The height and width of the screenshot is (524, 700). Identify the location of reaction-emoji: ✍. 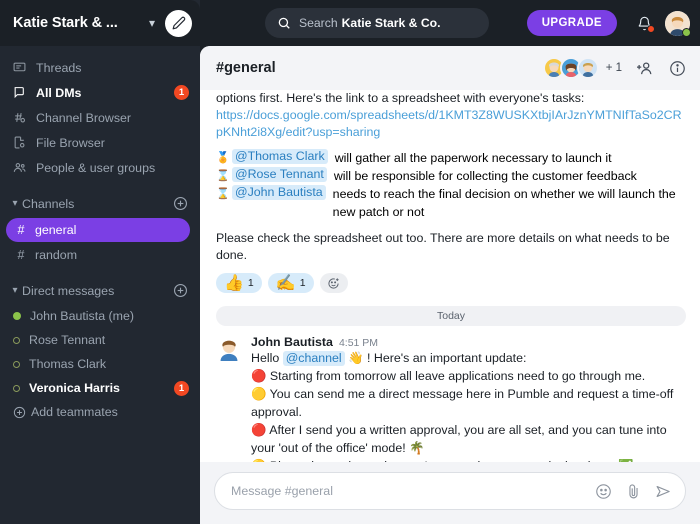
(285, 283).